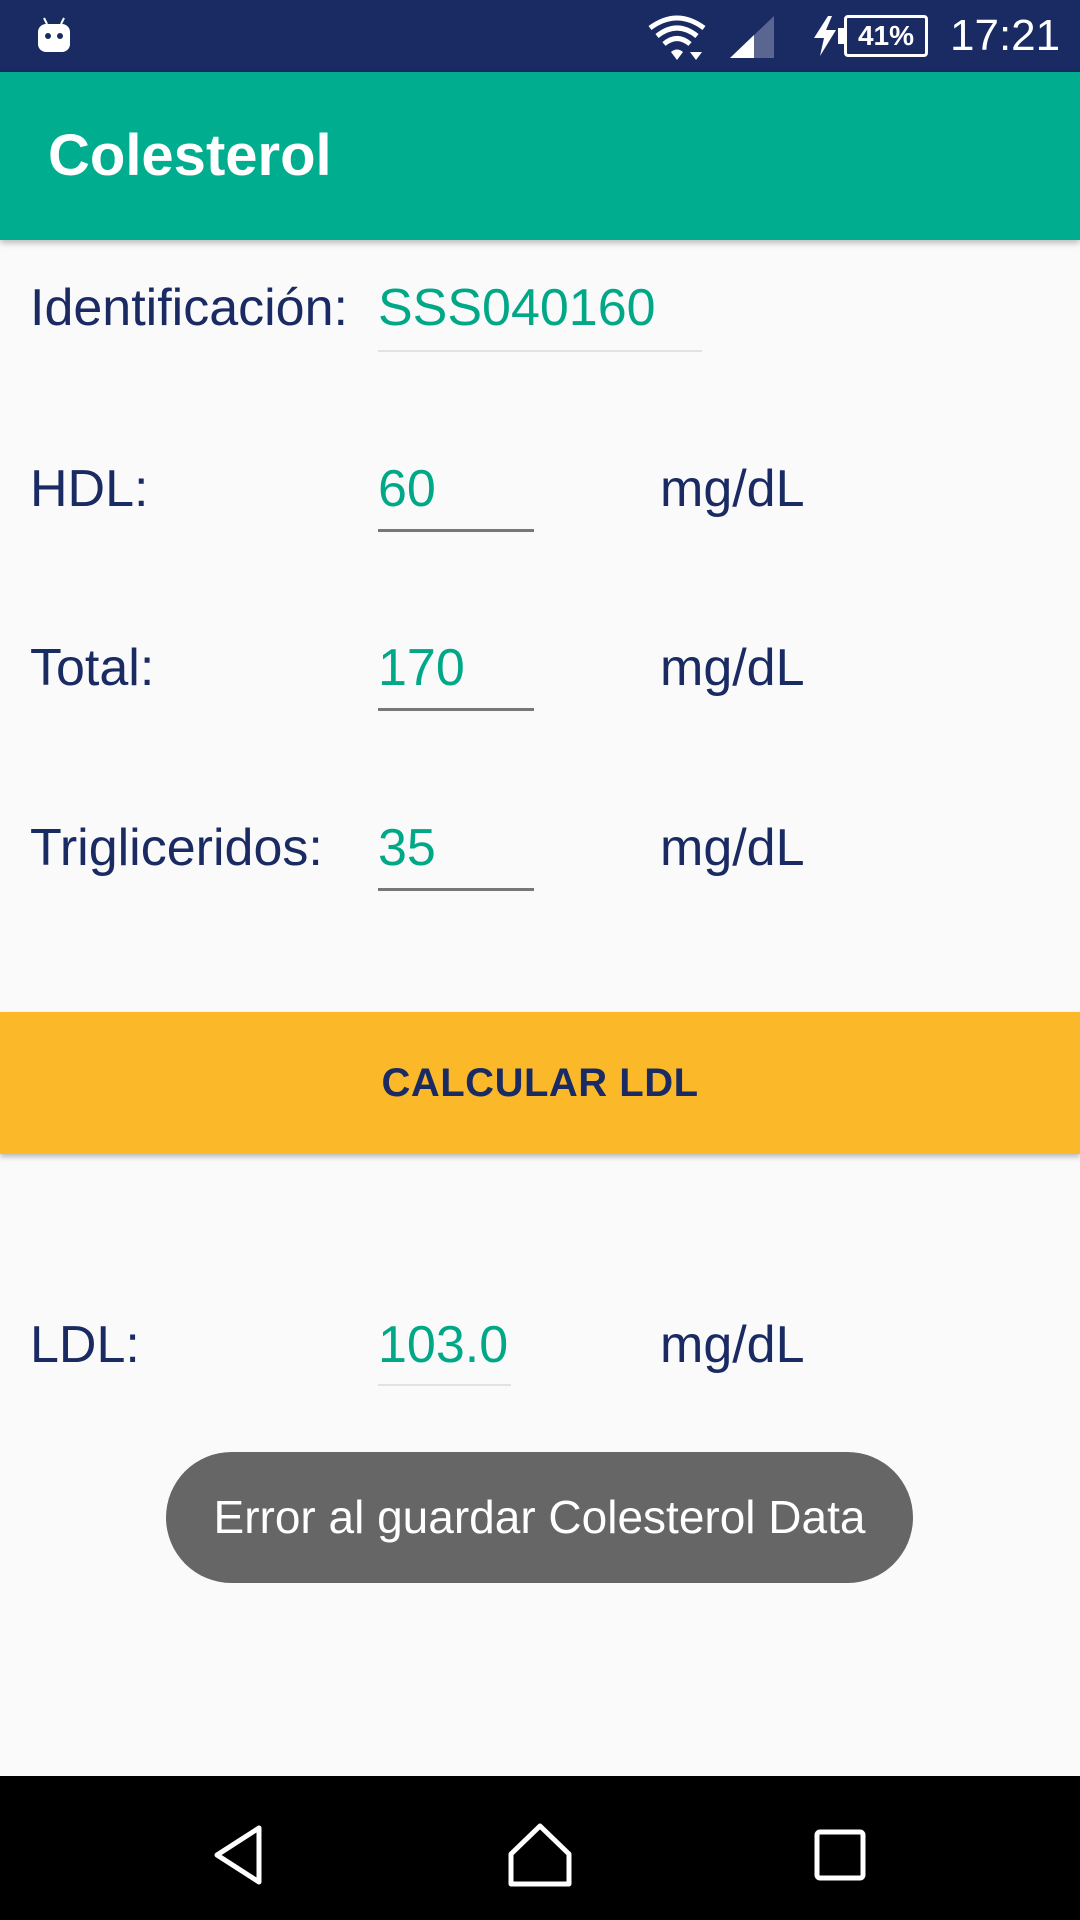  Describe the element at coordinates (456, 709) in the screenshot. I see `total-underline` at that location.